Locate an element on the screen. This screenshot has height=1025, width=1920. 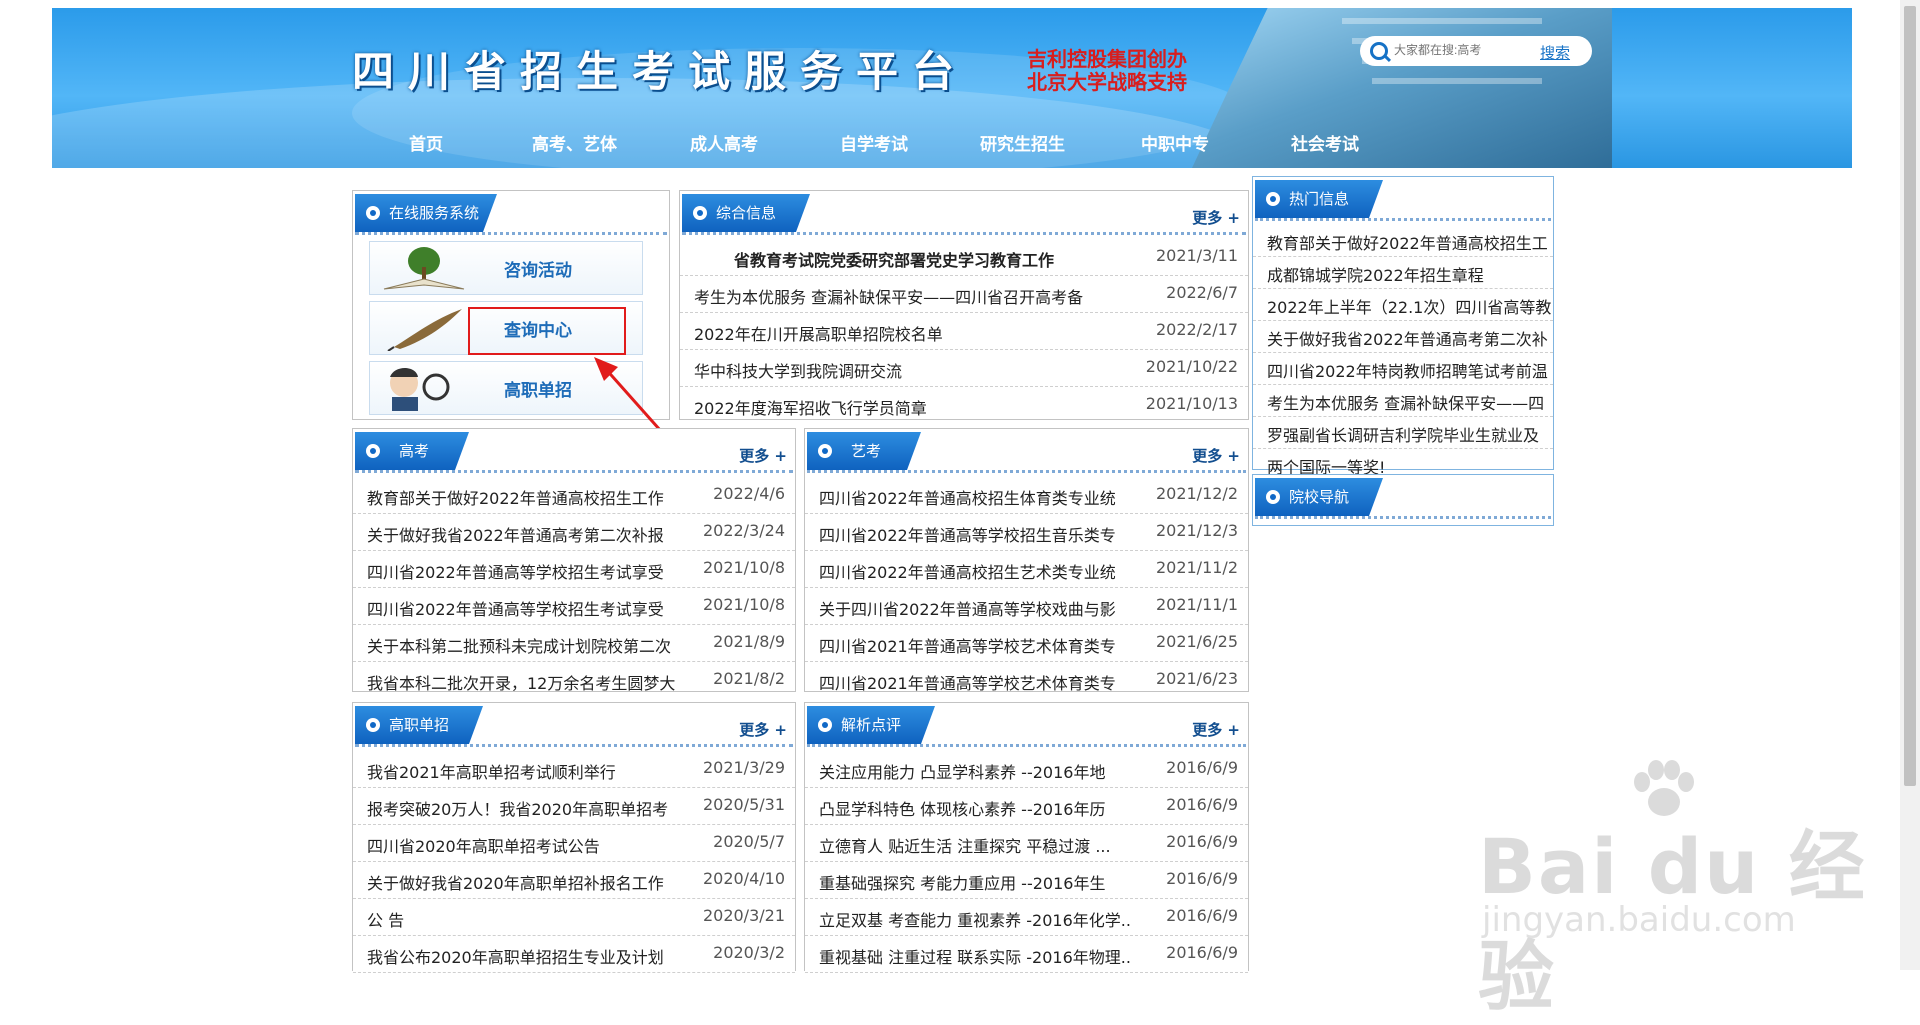
featured-news-row: 省教育考试院党委研究部署党史学习教育工作 2021/3/11 is located at coordinates (964, 257).